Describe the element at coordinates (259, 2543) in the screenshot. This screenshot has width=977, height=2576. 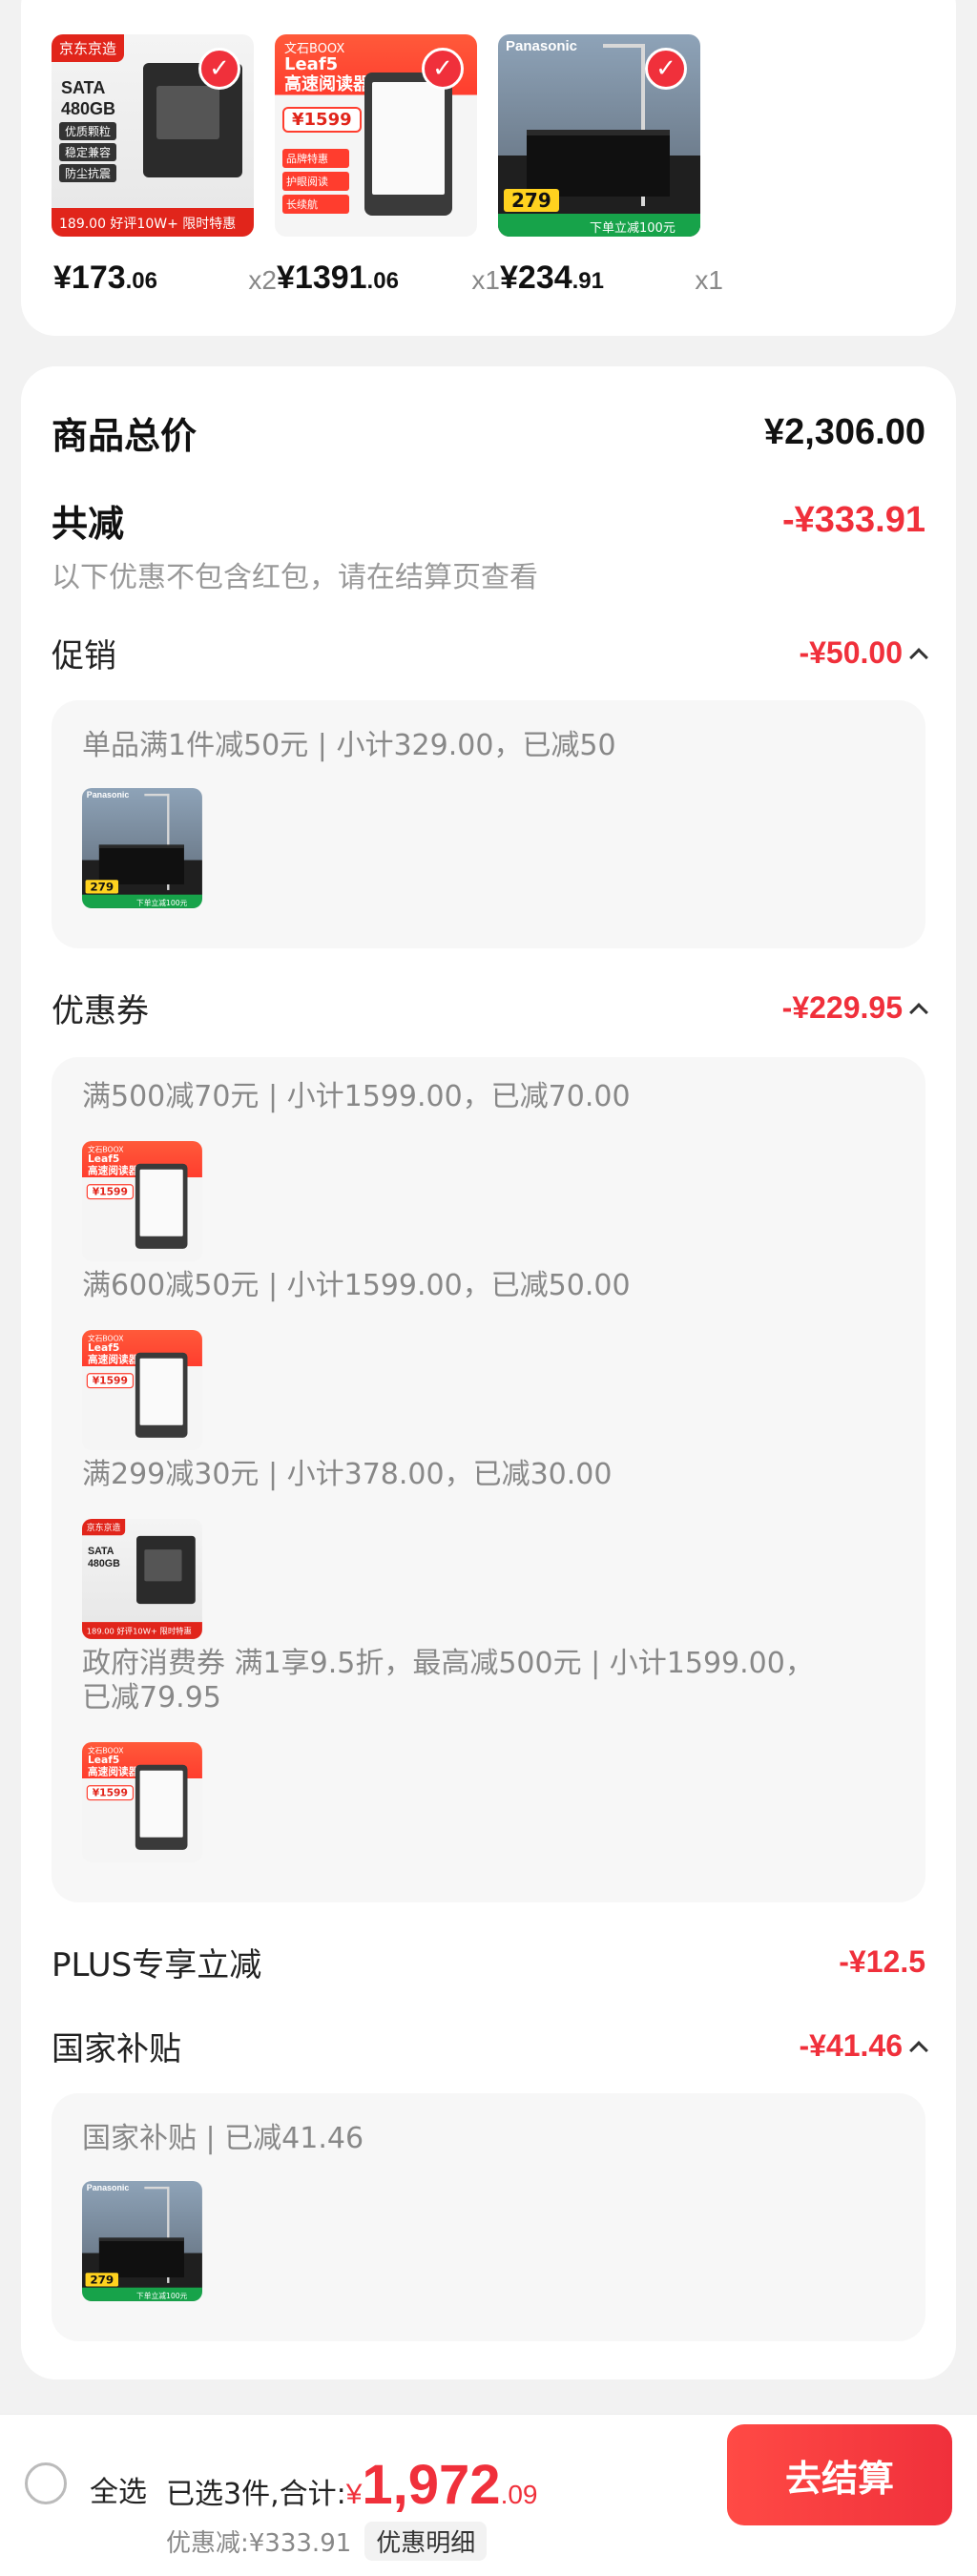
I see `saved-text: 优惠减:¥333.91` at that location.